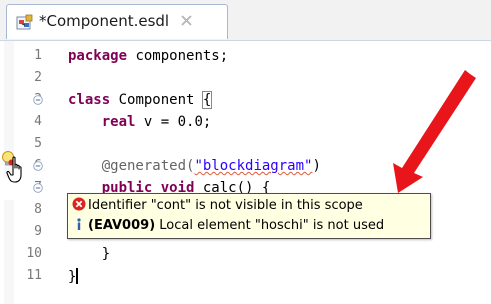 This screenshot has width=491, height=304. Describe the element at coordinates (34, 253) in the screenshot. I see `line-number: 10` at that location.